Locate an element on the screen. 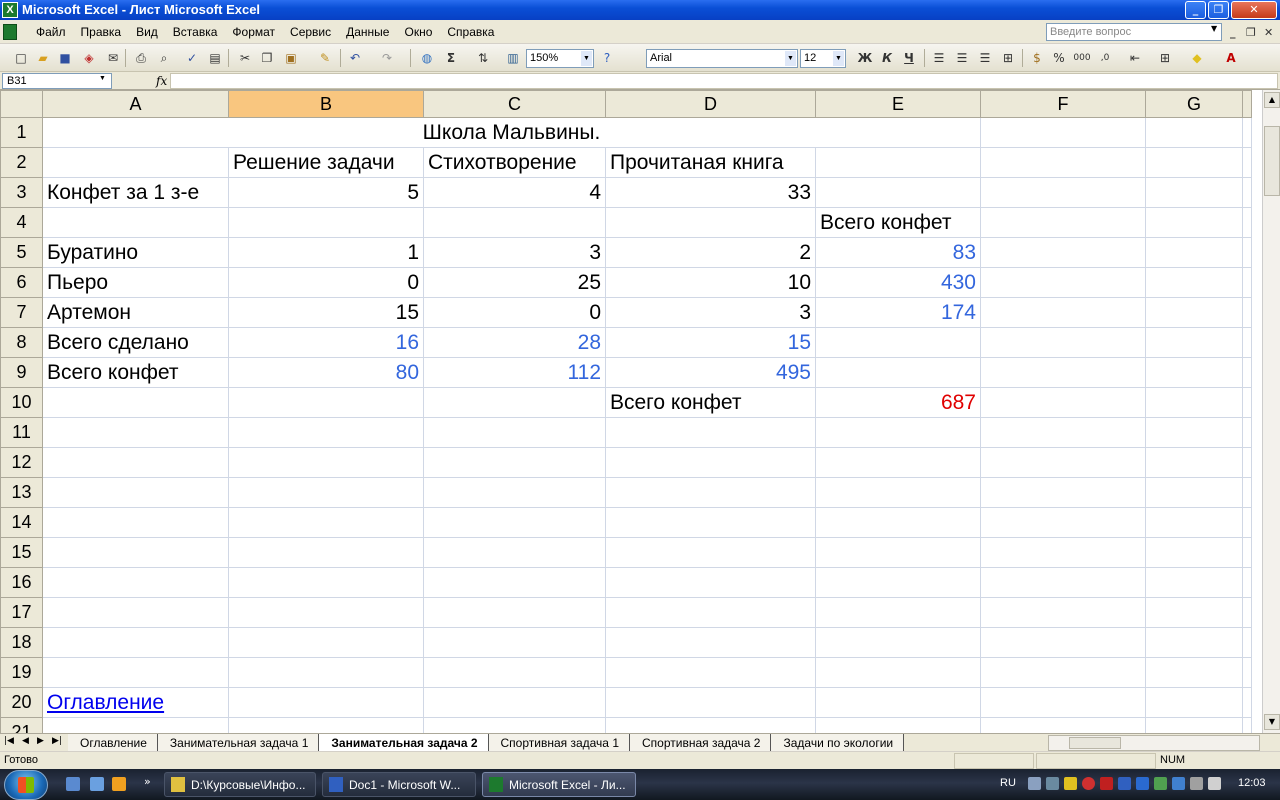 Image resolution: width=1280 pixels, height=800 pixels. sheet-tab: Занимательная задача 1 is located at coordinates (238, 742).